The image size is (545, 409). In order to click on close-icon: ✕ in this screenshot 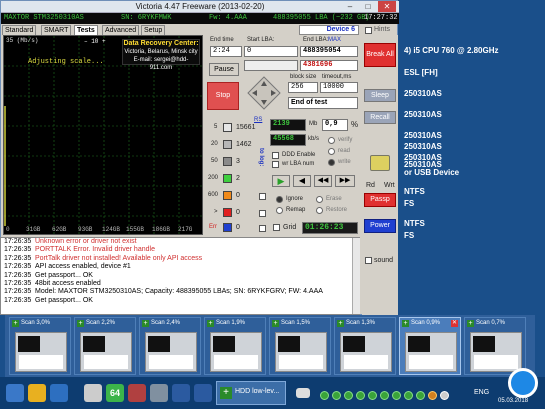, I will do `click(454, 323)`.